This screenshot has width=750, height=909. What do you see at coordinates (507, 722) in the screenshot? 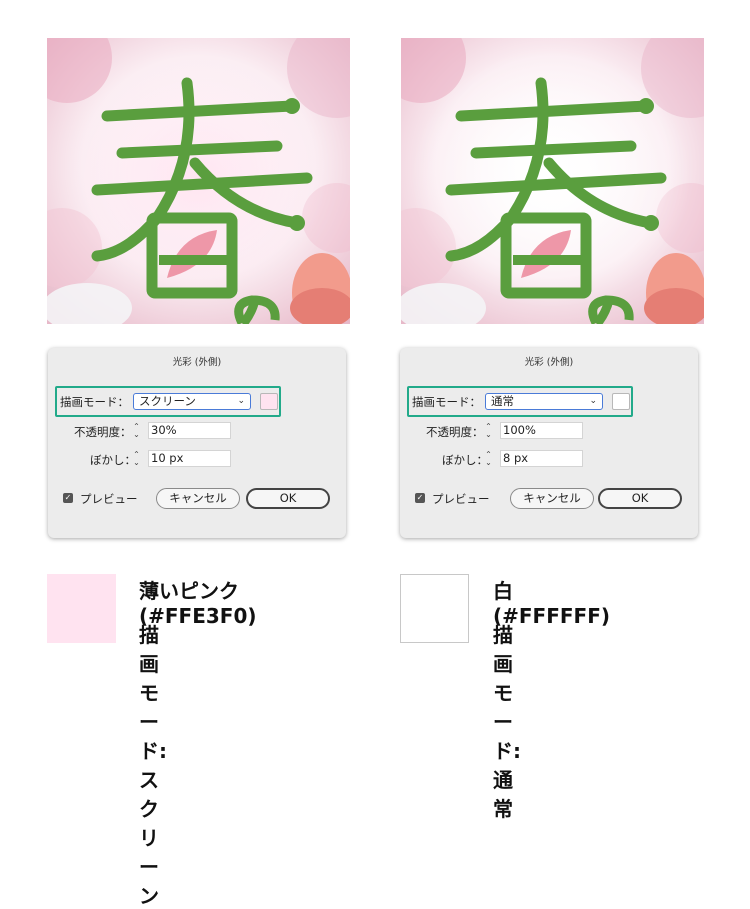
I see `legend-mode-text: 描画モード:通常` at bounding box center [507, 722].